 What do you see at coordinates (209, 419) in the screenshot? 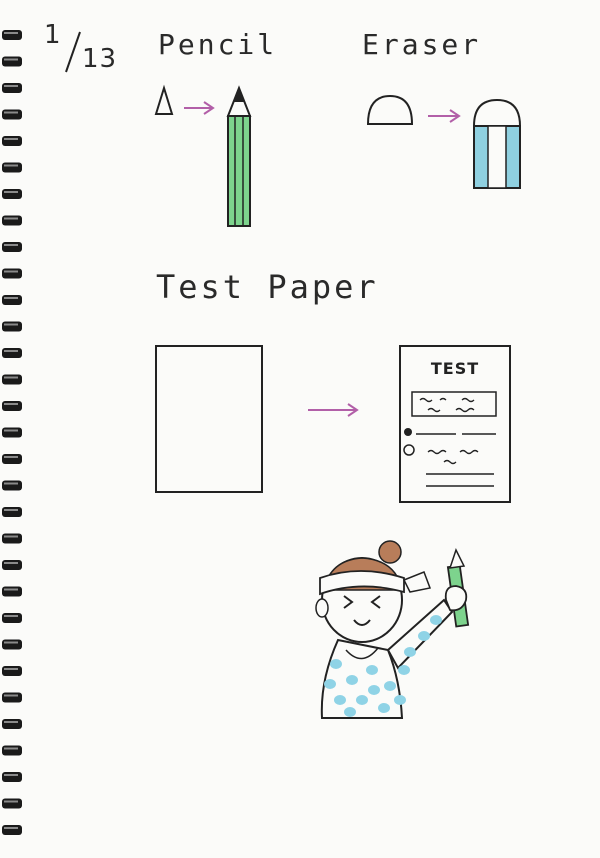
I see `blank-paper-drawing` at bounding box center [209, 419].